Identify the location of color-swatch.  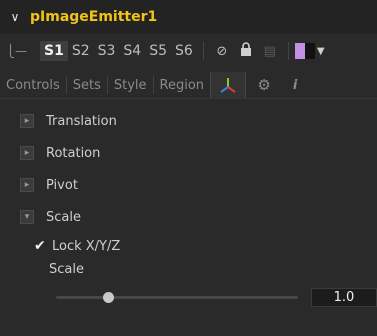
(304, 51).